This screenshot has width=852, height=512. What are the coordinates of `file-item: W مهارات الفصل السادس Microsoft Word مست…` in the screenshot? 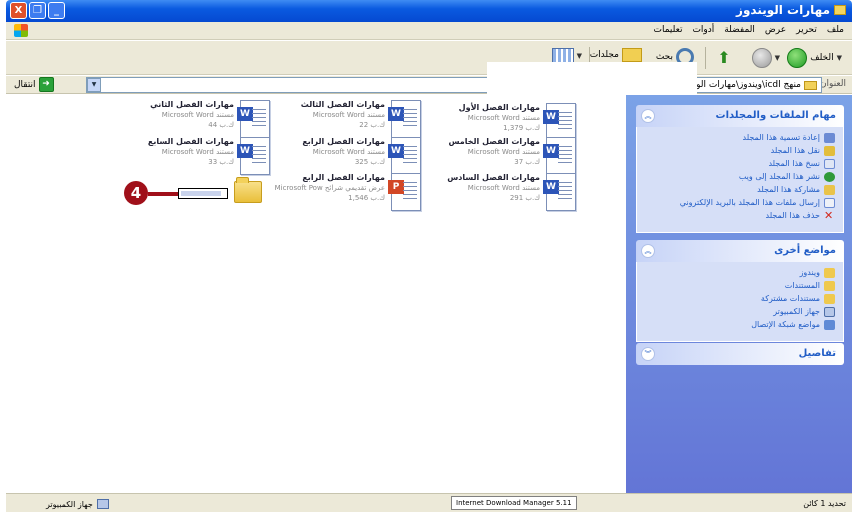 It's located at (511, 192).